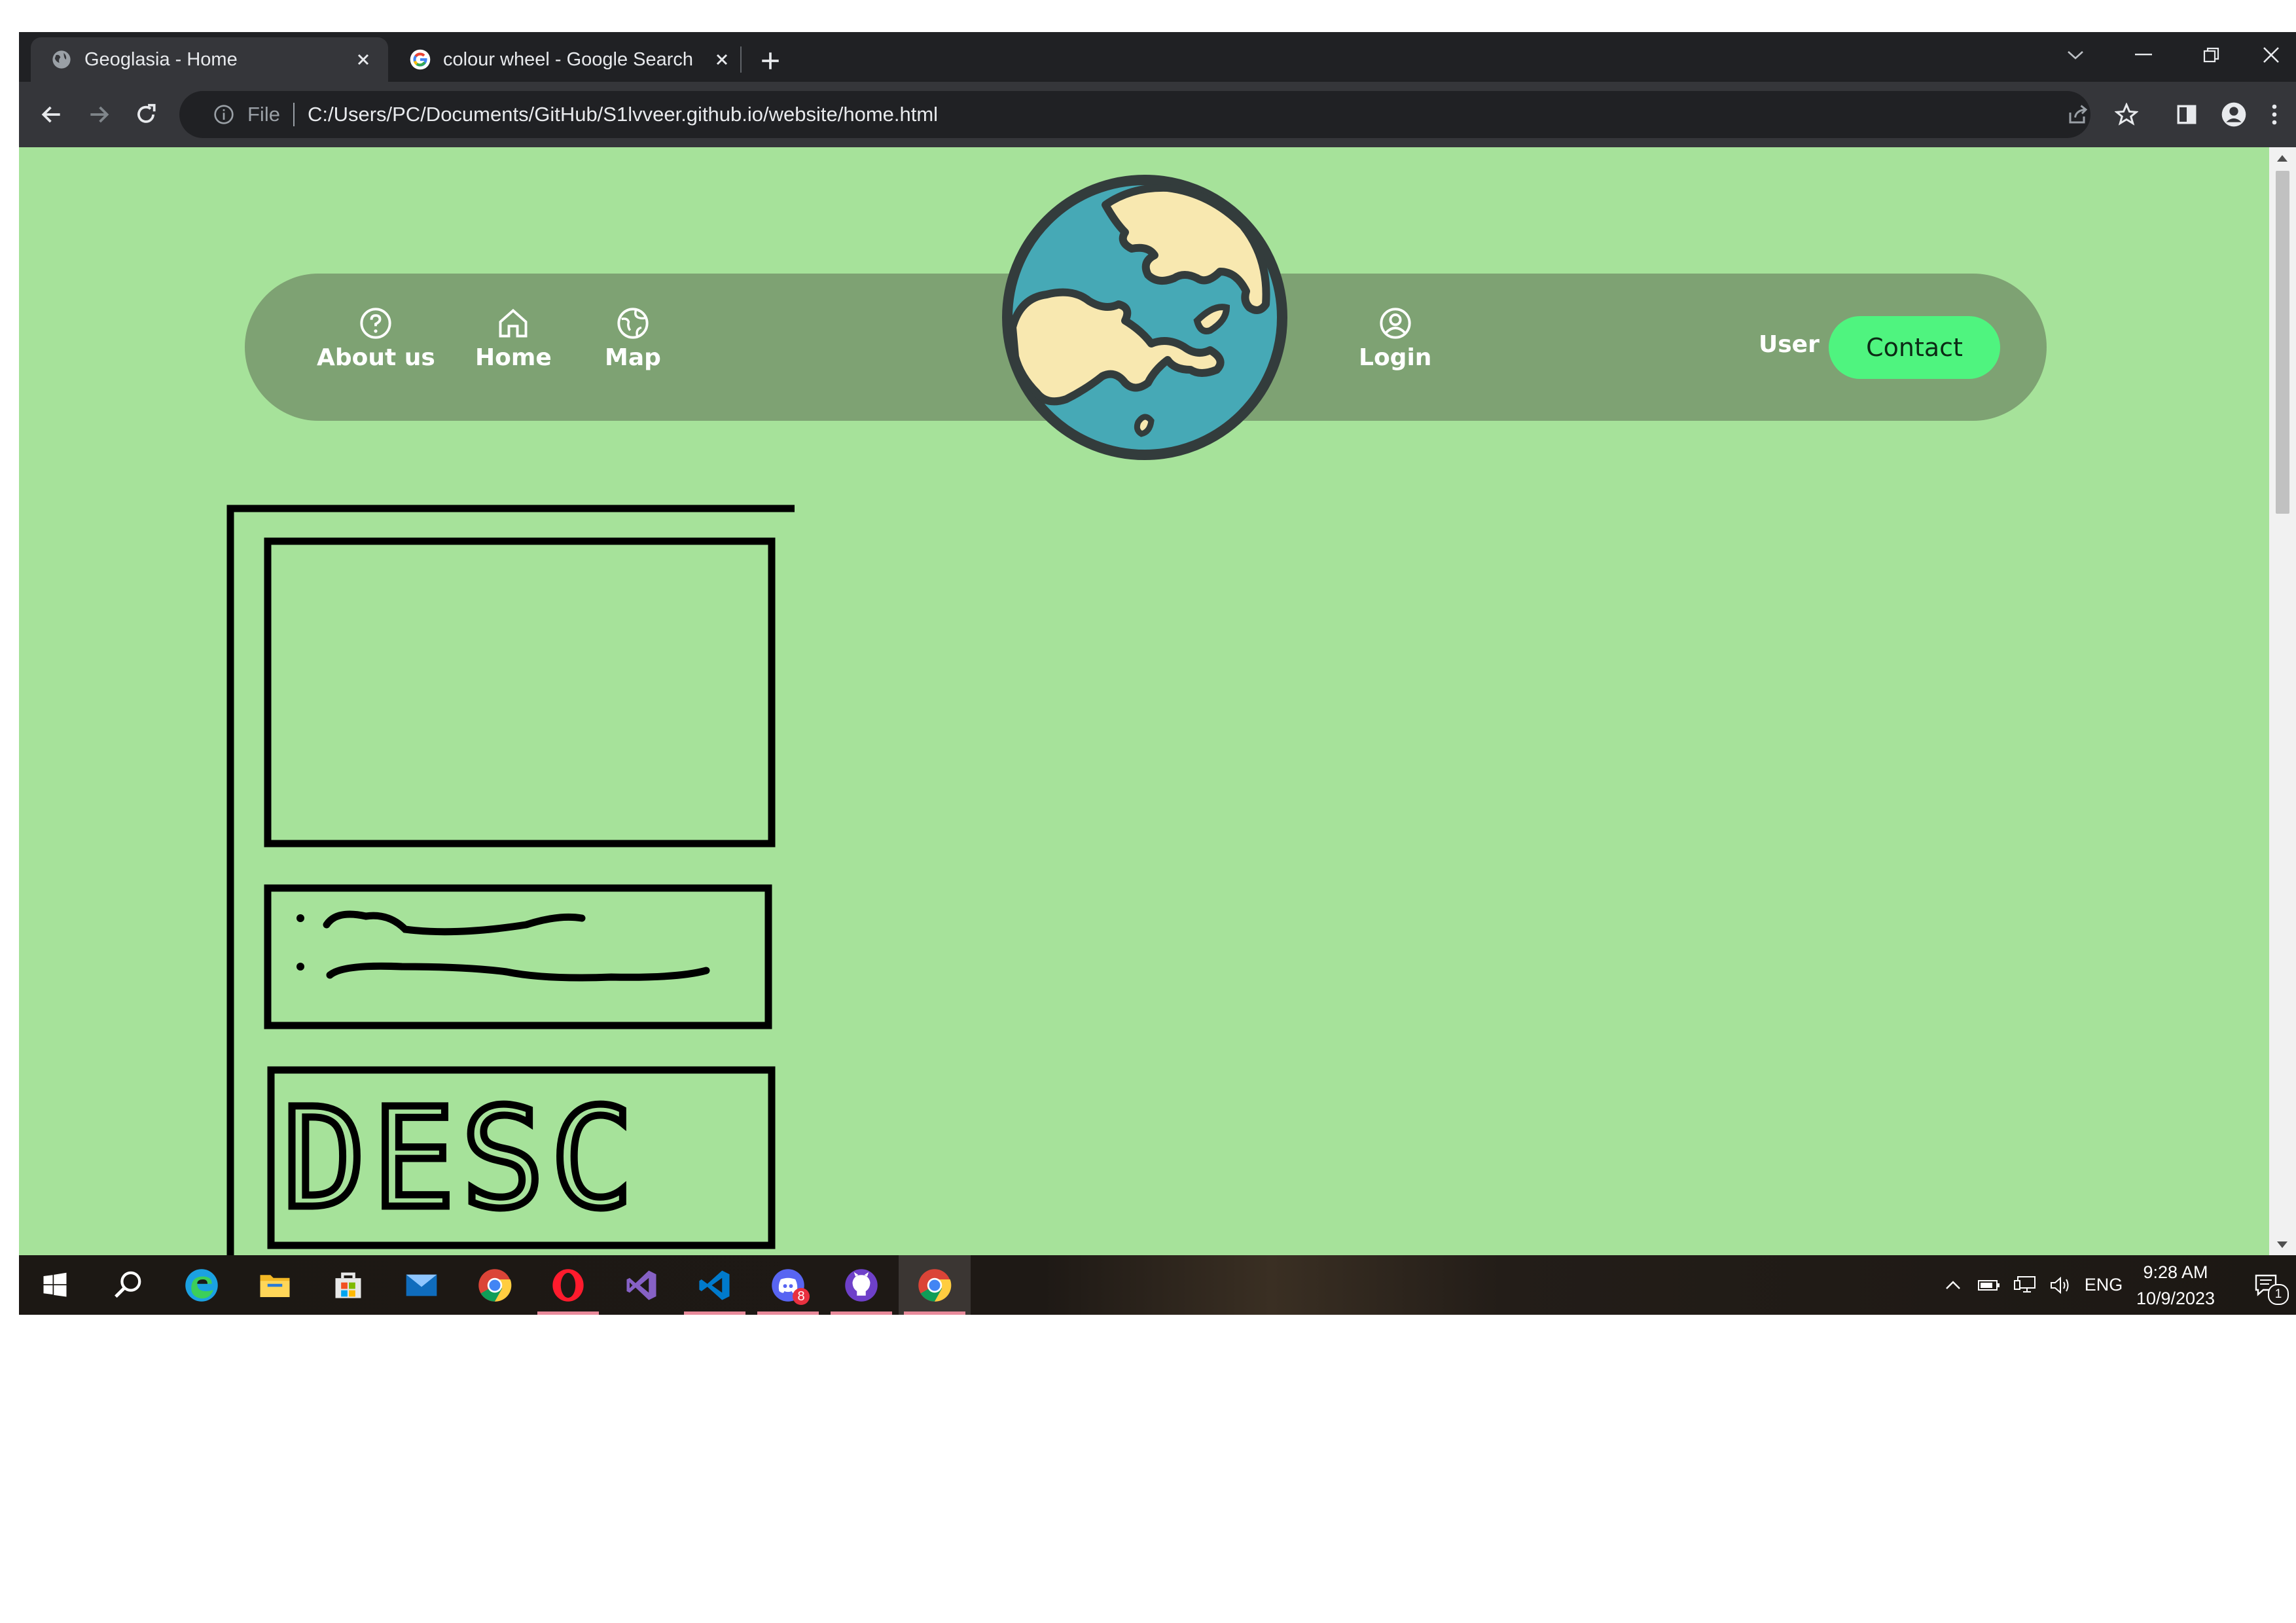 Image resolution: width=2296 pixels, height=1623 pixels. What do you see at coordinates (61, 59) in the screenshot?
I see `globe-favicon` at bounding box center [61, 59].